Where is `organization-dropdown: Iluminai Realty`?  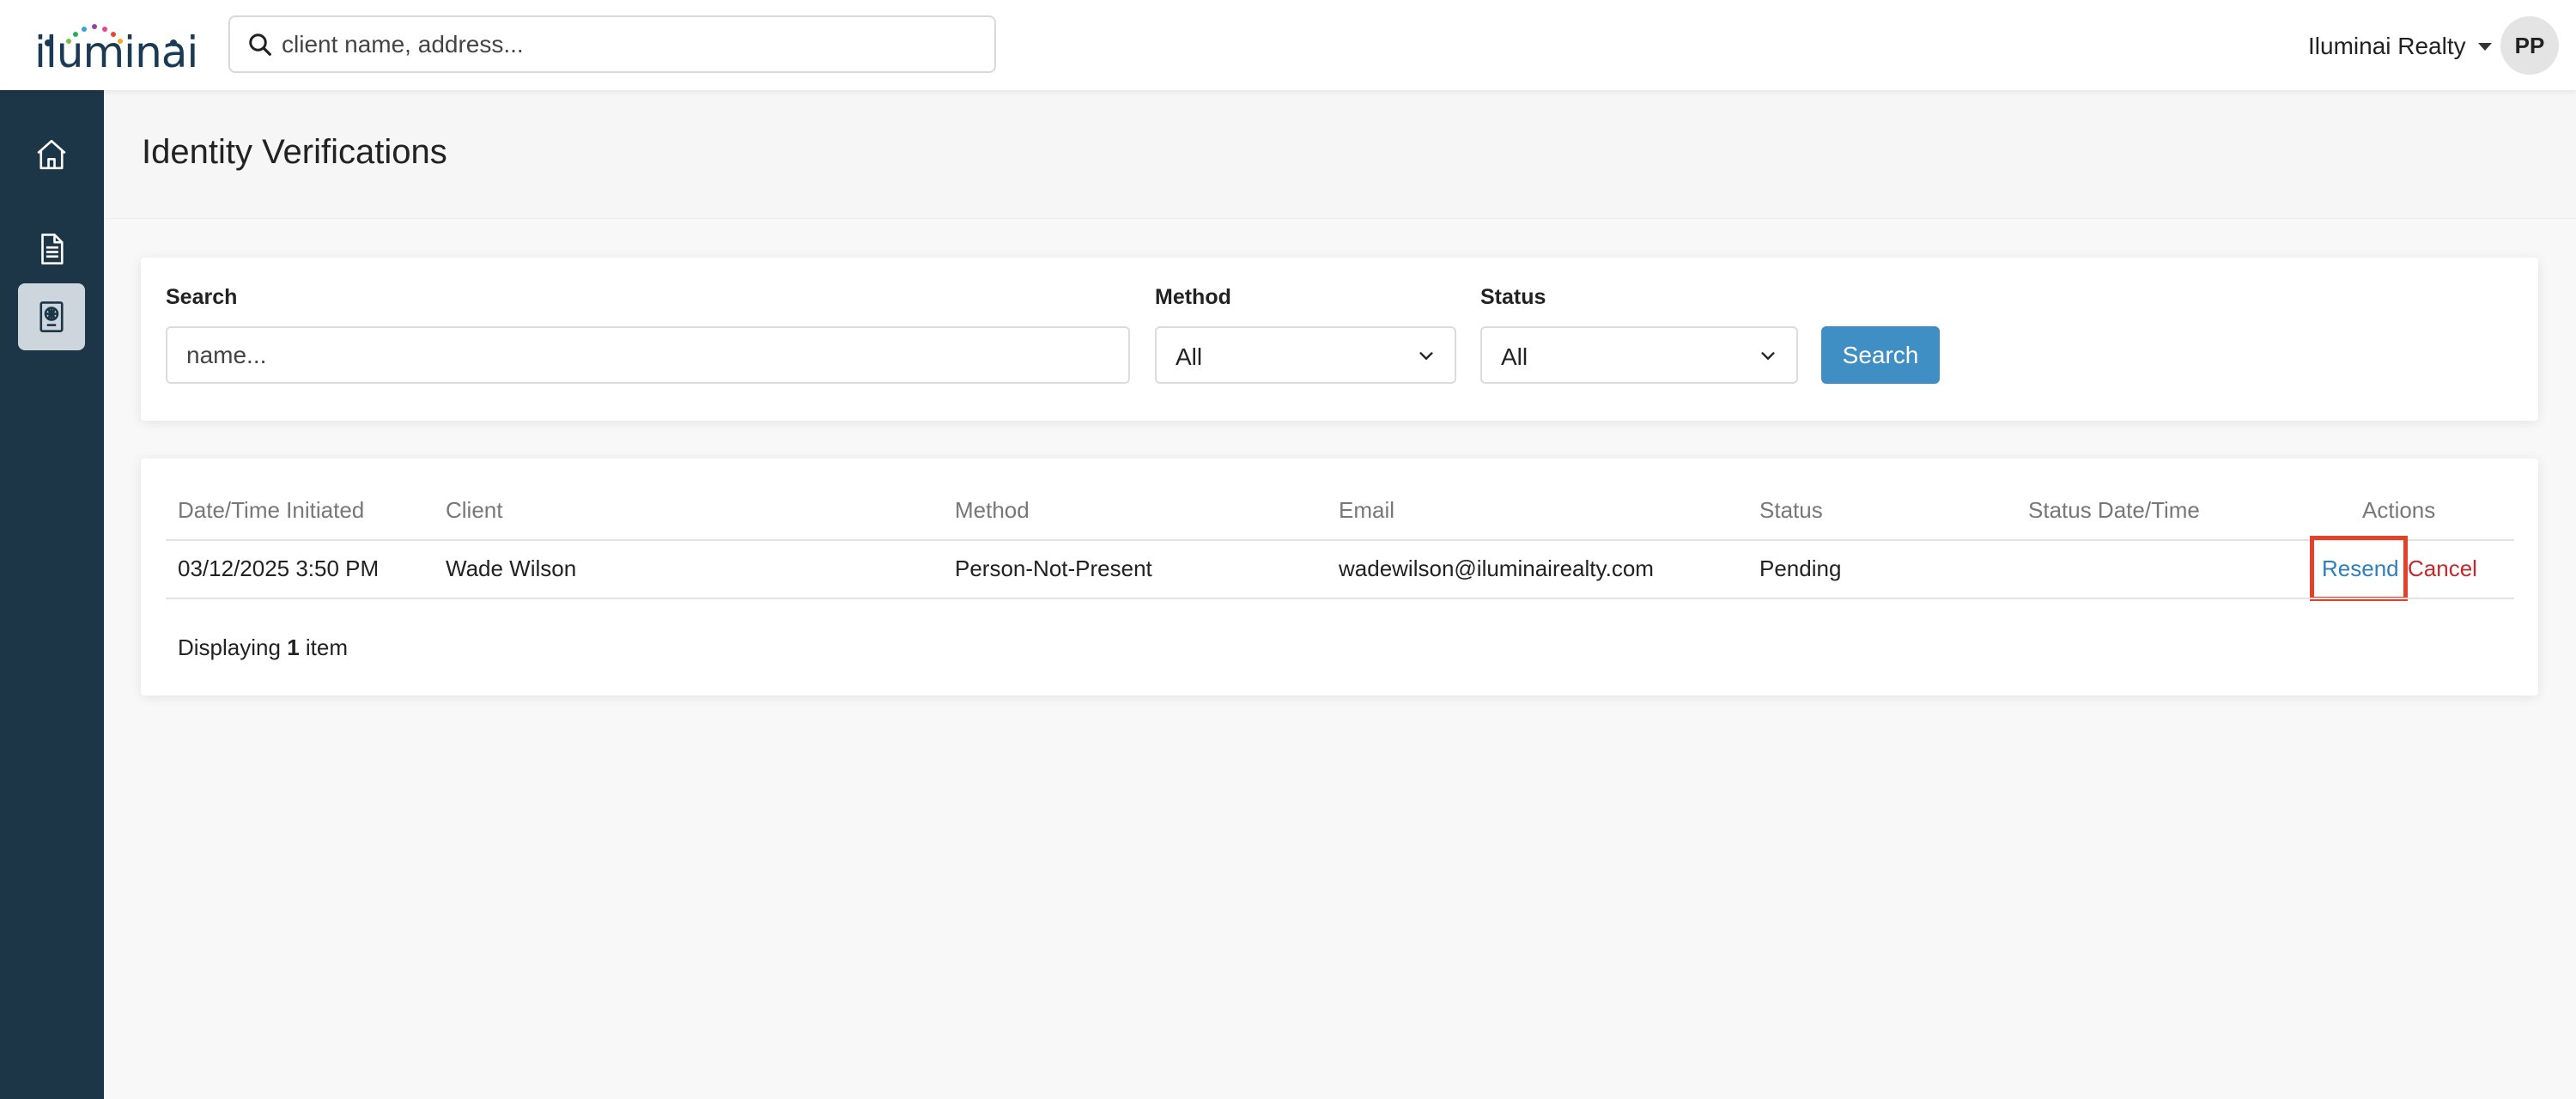 organization-dropdown: Iluminai Realty is located at coordinates (2400, 46).